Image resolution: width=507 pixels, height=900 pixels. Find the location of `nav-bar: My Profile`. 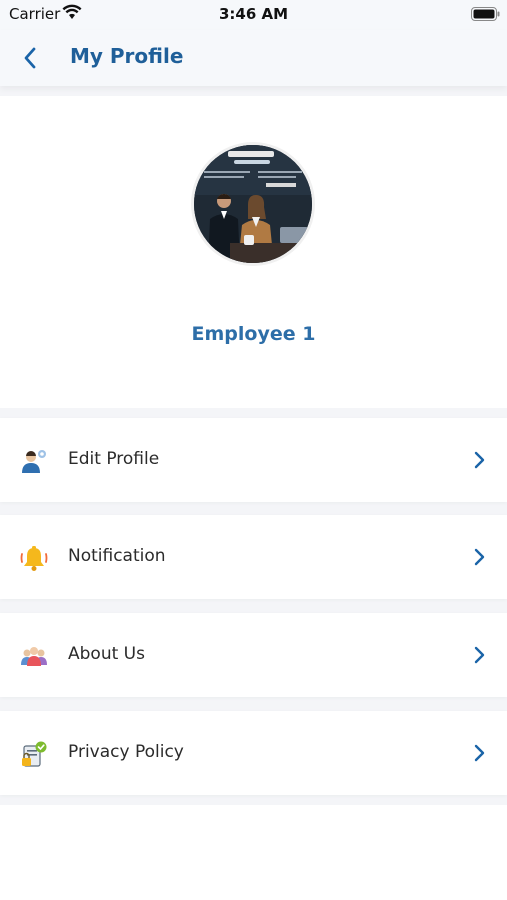

nav-bar: My Profile is located at coordinates (253, 58).